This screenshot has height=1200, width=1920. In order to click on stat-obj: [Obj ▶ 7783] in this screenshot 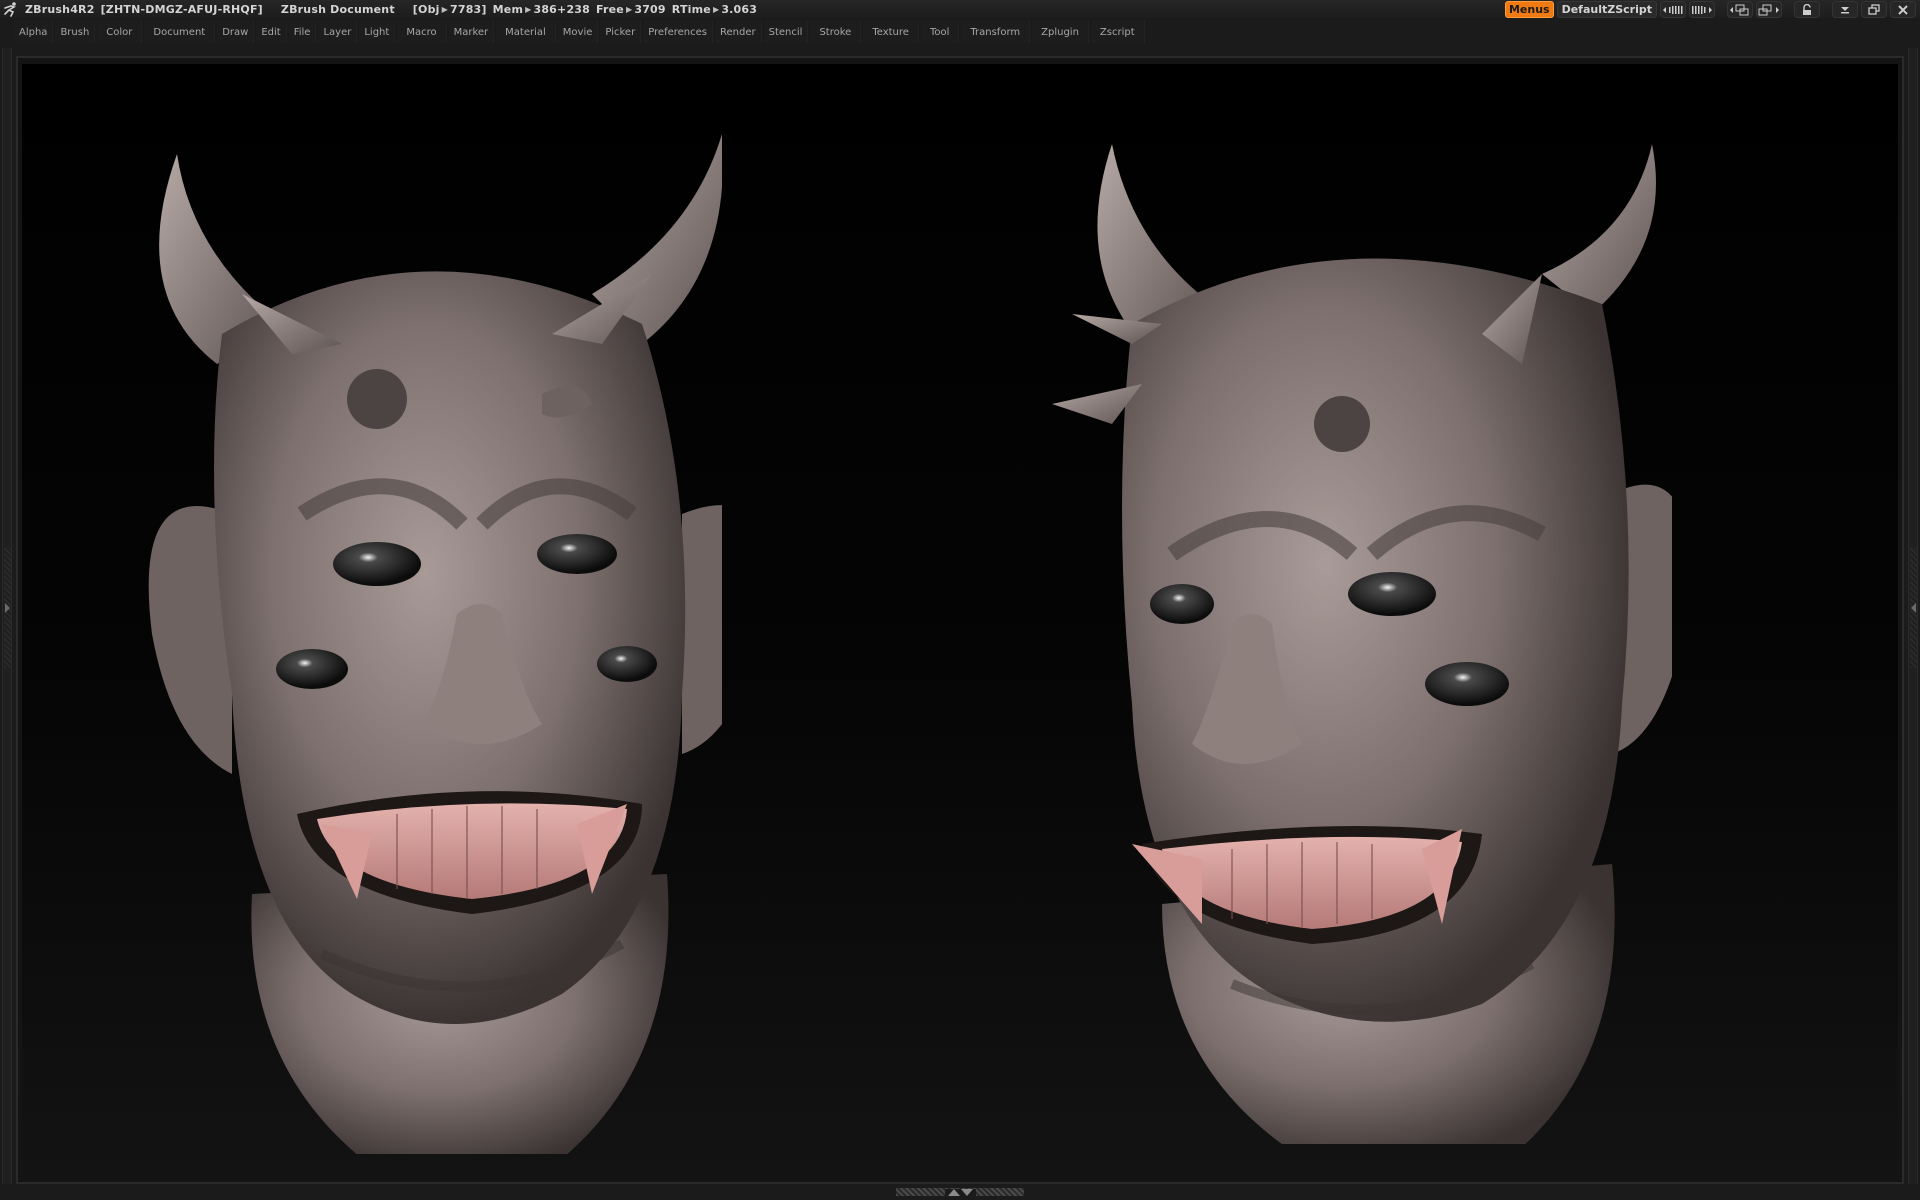, I will do `click(450, 9)`.